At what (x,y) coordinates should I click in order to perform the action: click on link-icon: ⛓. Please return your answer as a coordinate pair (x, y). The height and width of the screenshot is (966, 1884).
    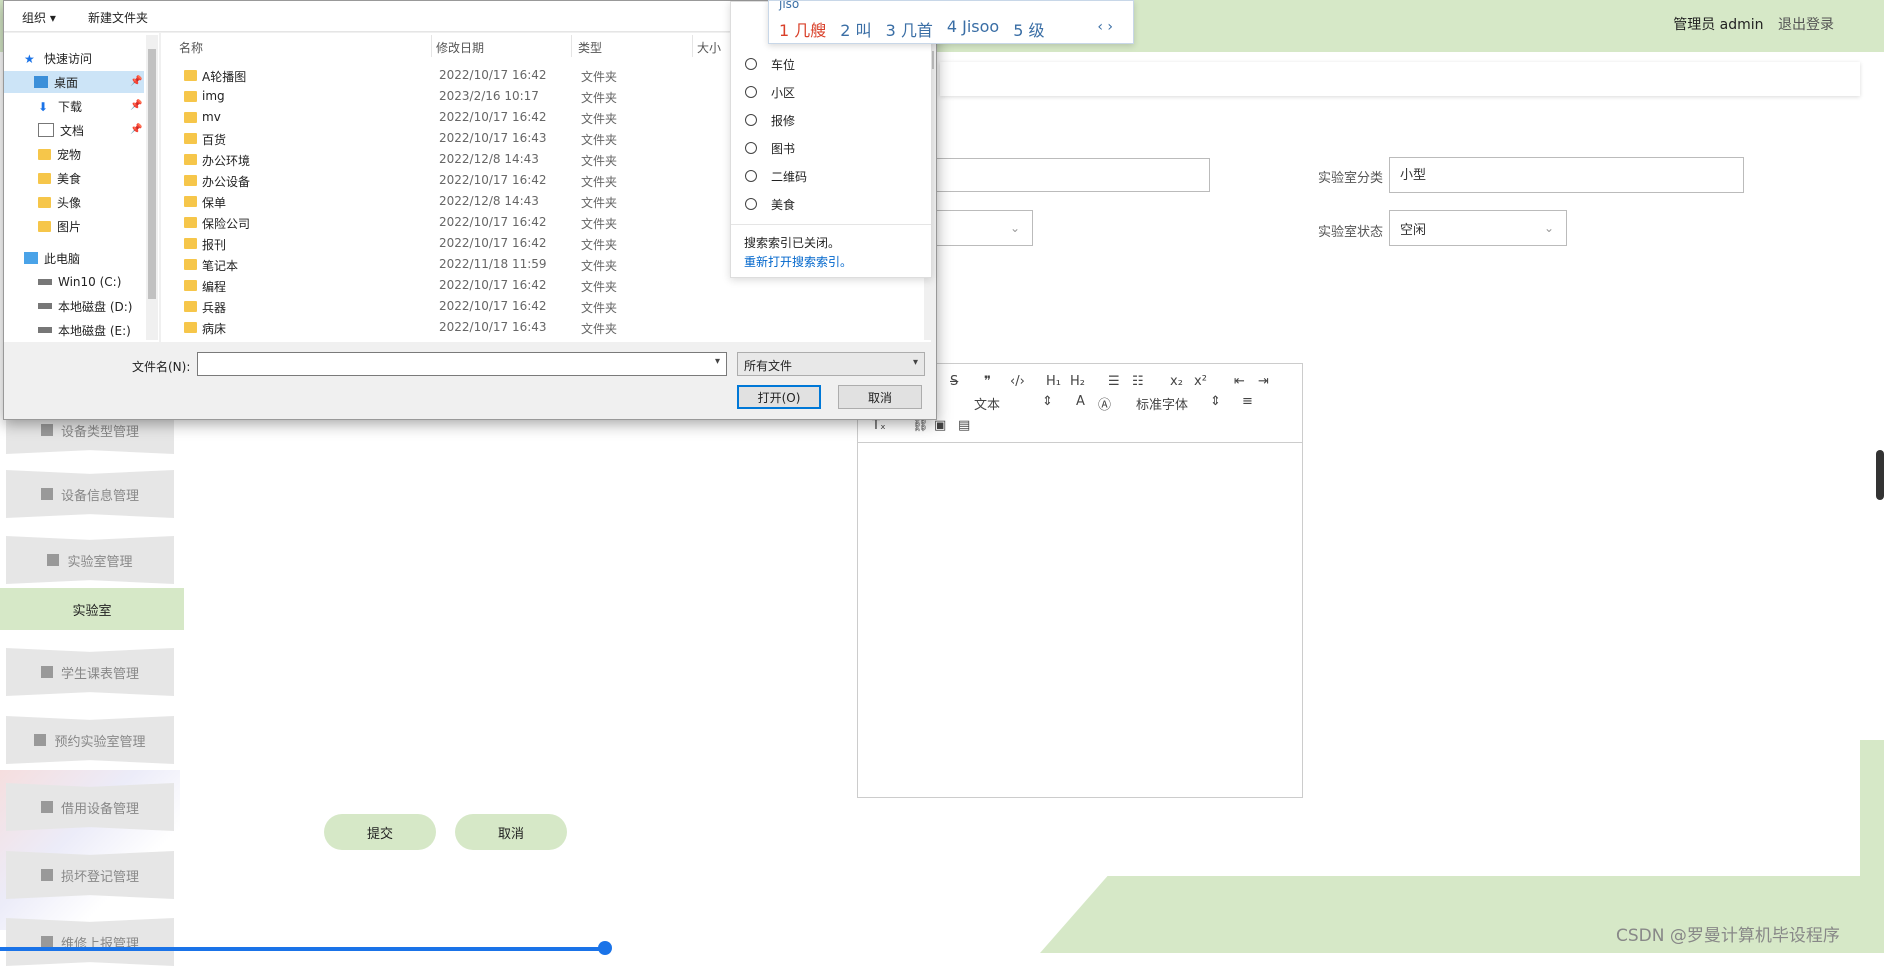
    Looking at the image, I should click on (920, 425).